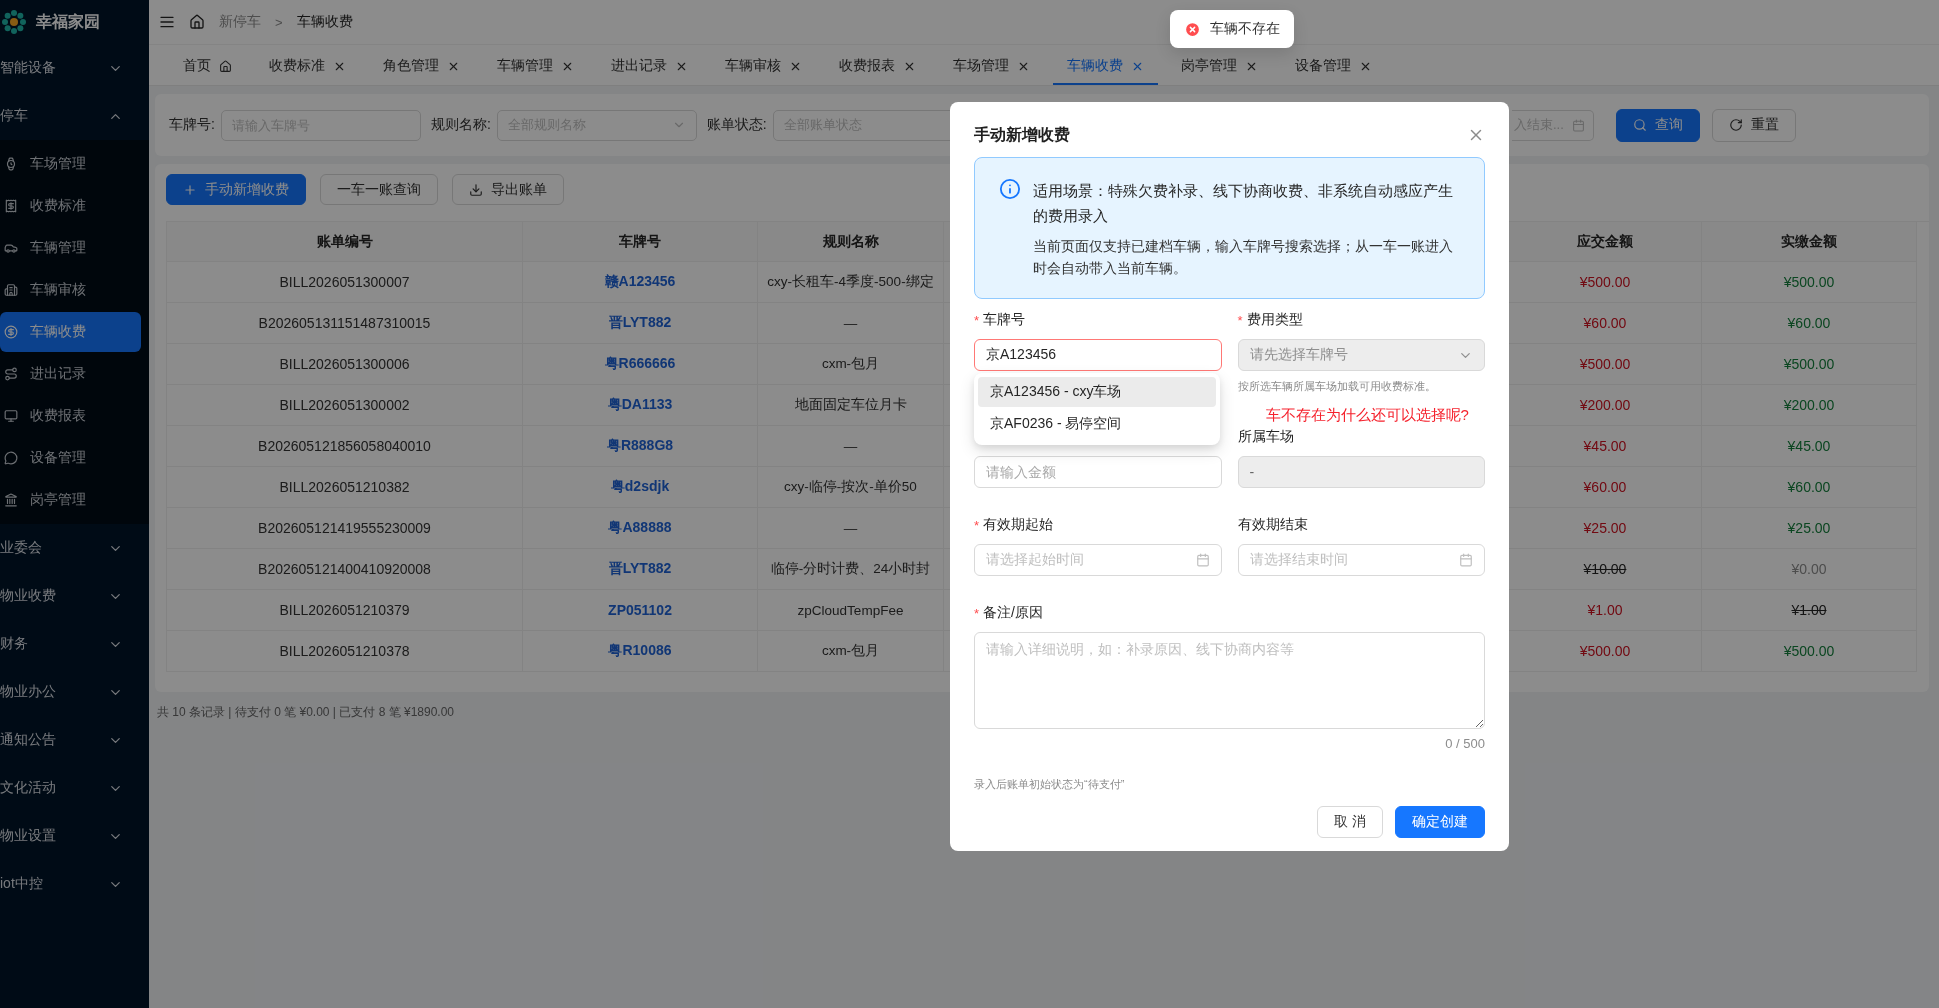 The image size is (1939, 1008). Describe the element at coordinates (11, 248) in the screenshot. I see `car-icon` at that location.